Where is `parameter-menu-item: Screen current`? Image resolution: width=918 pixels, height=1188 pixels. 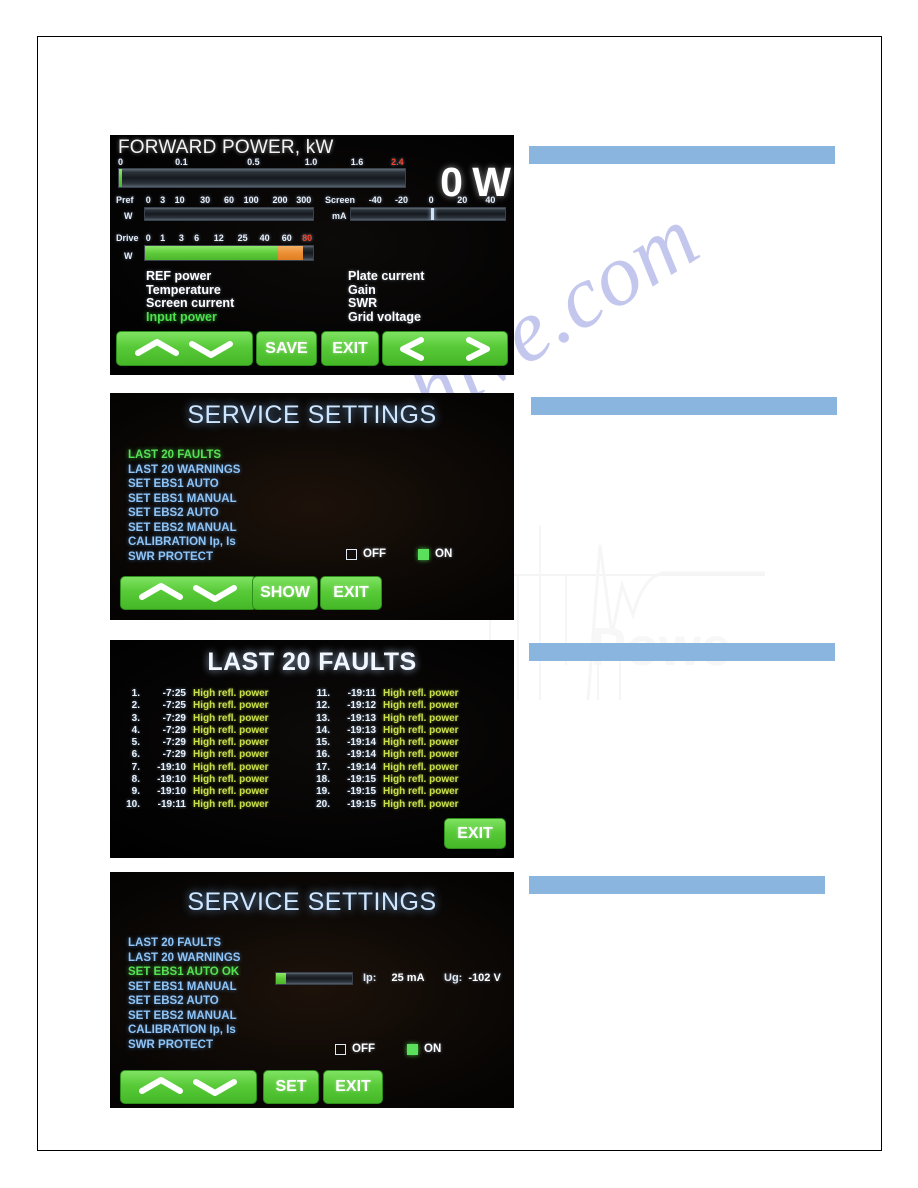 parameter-menu-item: Screen current is located at coordinates (190, 303).